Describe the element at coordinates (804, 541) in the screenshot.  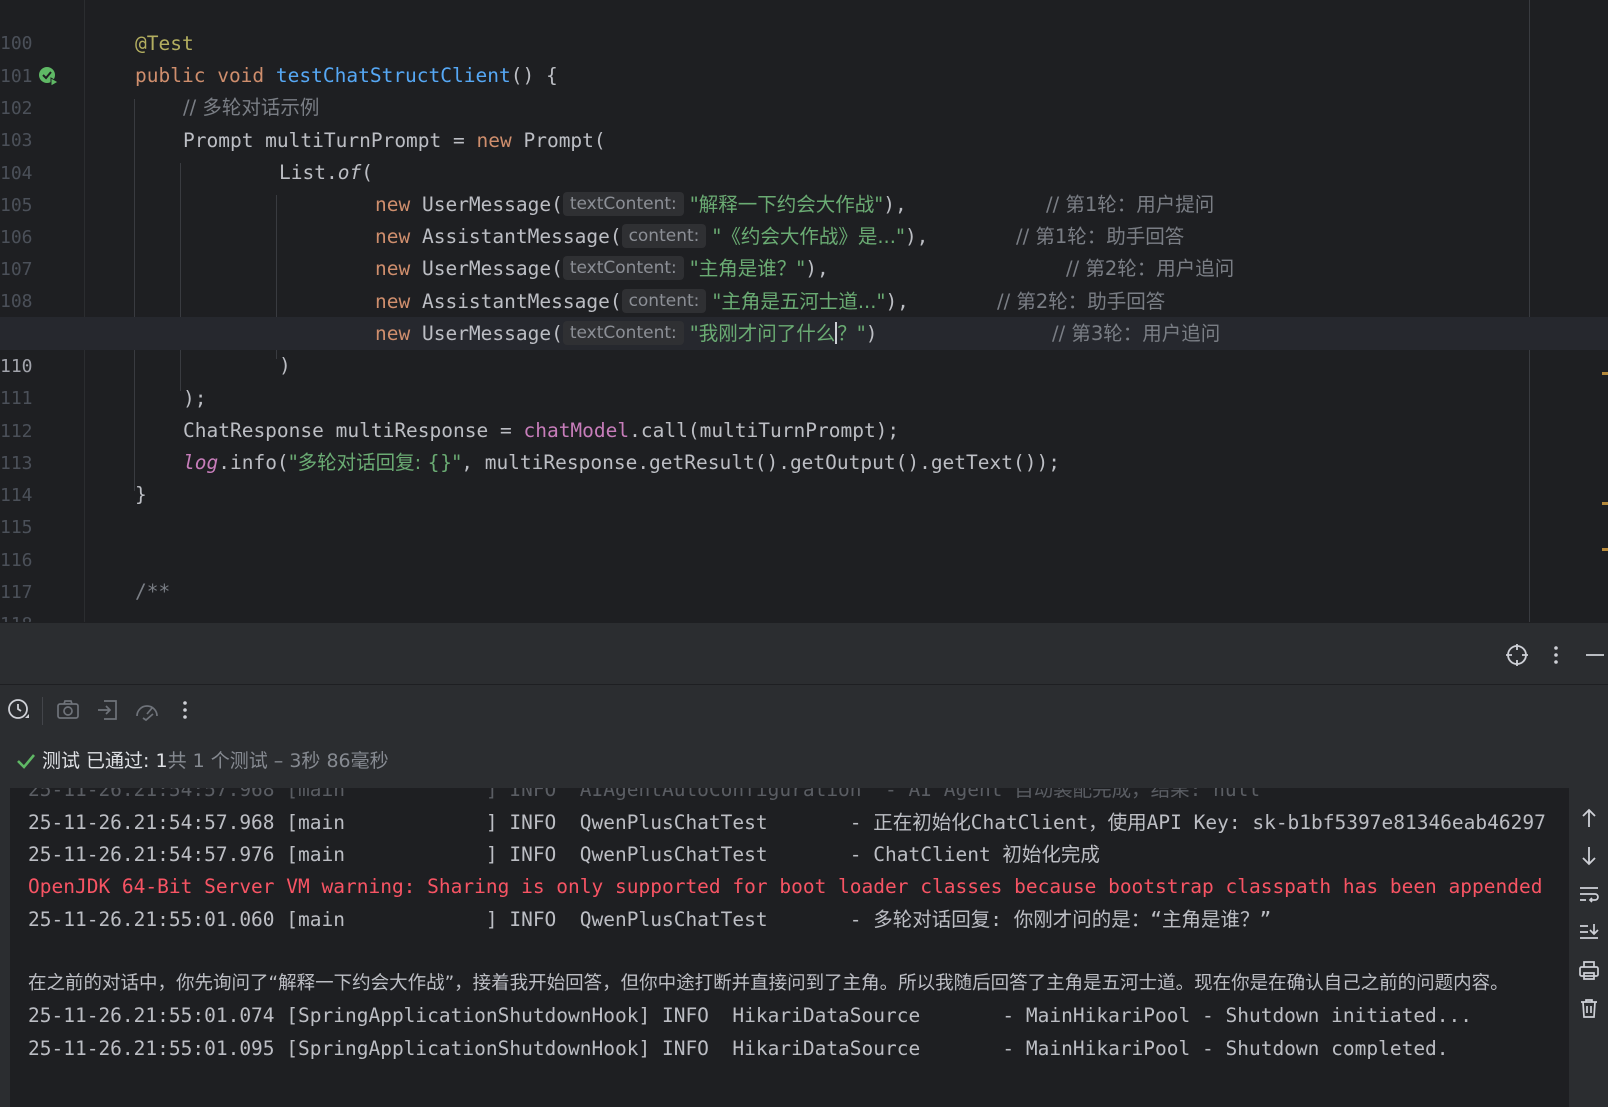
I see `code-line: 116` at that location.